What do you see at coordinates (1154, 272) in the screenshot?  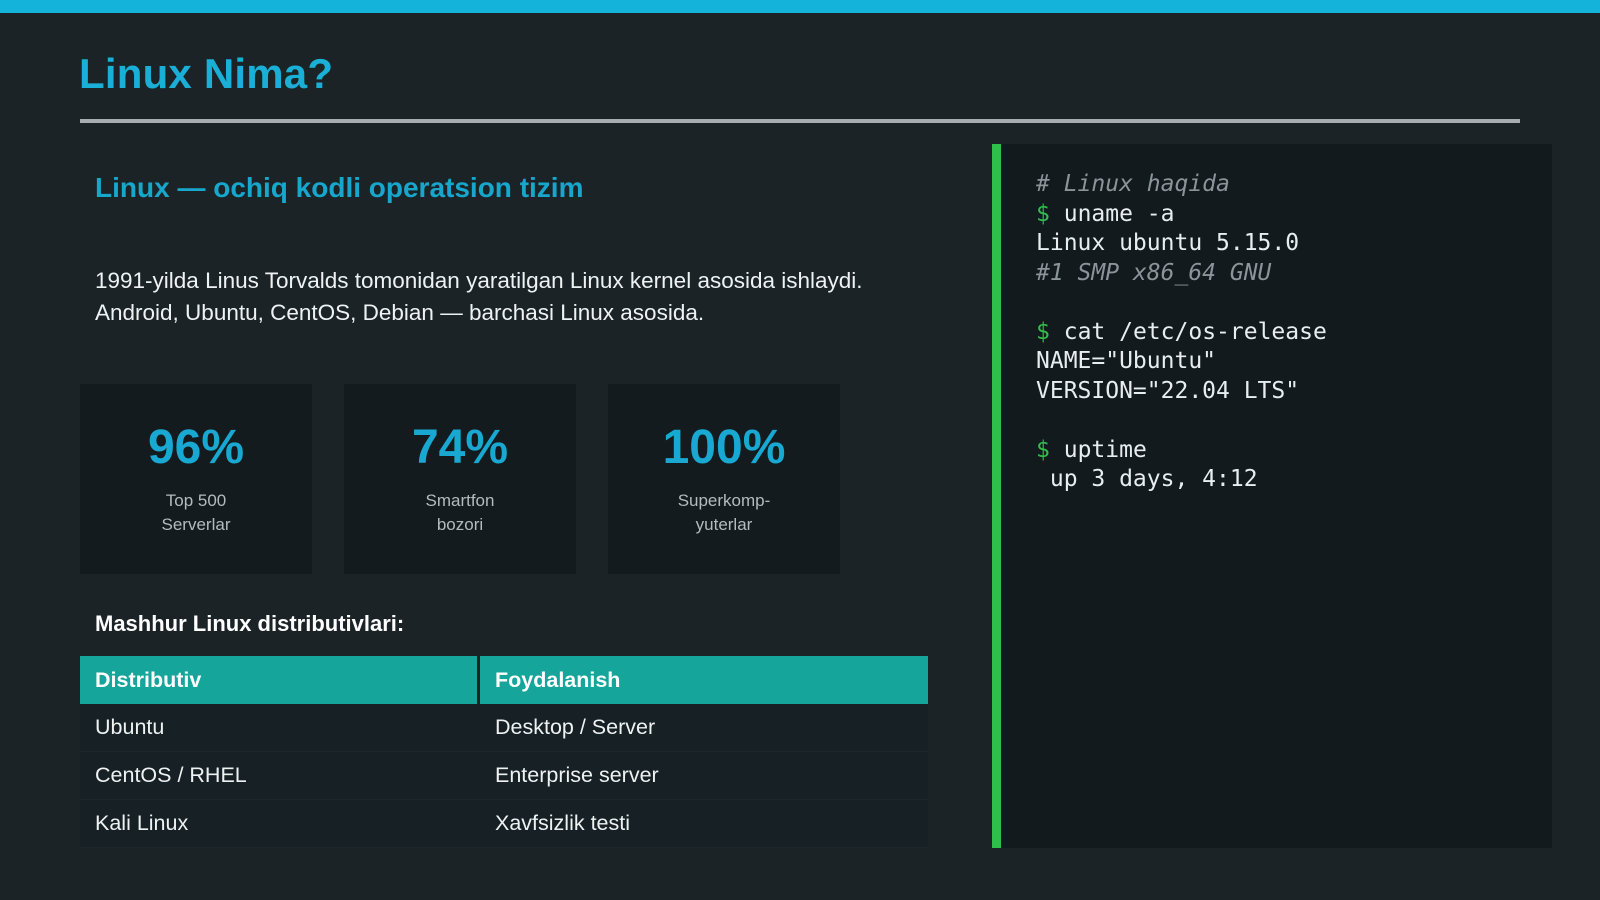 I see `terminal-output-line: #1 SMP x86_64 GNU` at bounding box center [1154, 272].